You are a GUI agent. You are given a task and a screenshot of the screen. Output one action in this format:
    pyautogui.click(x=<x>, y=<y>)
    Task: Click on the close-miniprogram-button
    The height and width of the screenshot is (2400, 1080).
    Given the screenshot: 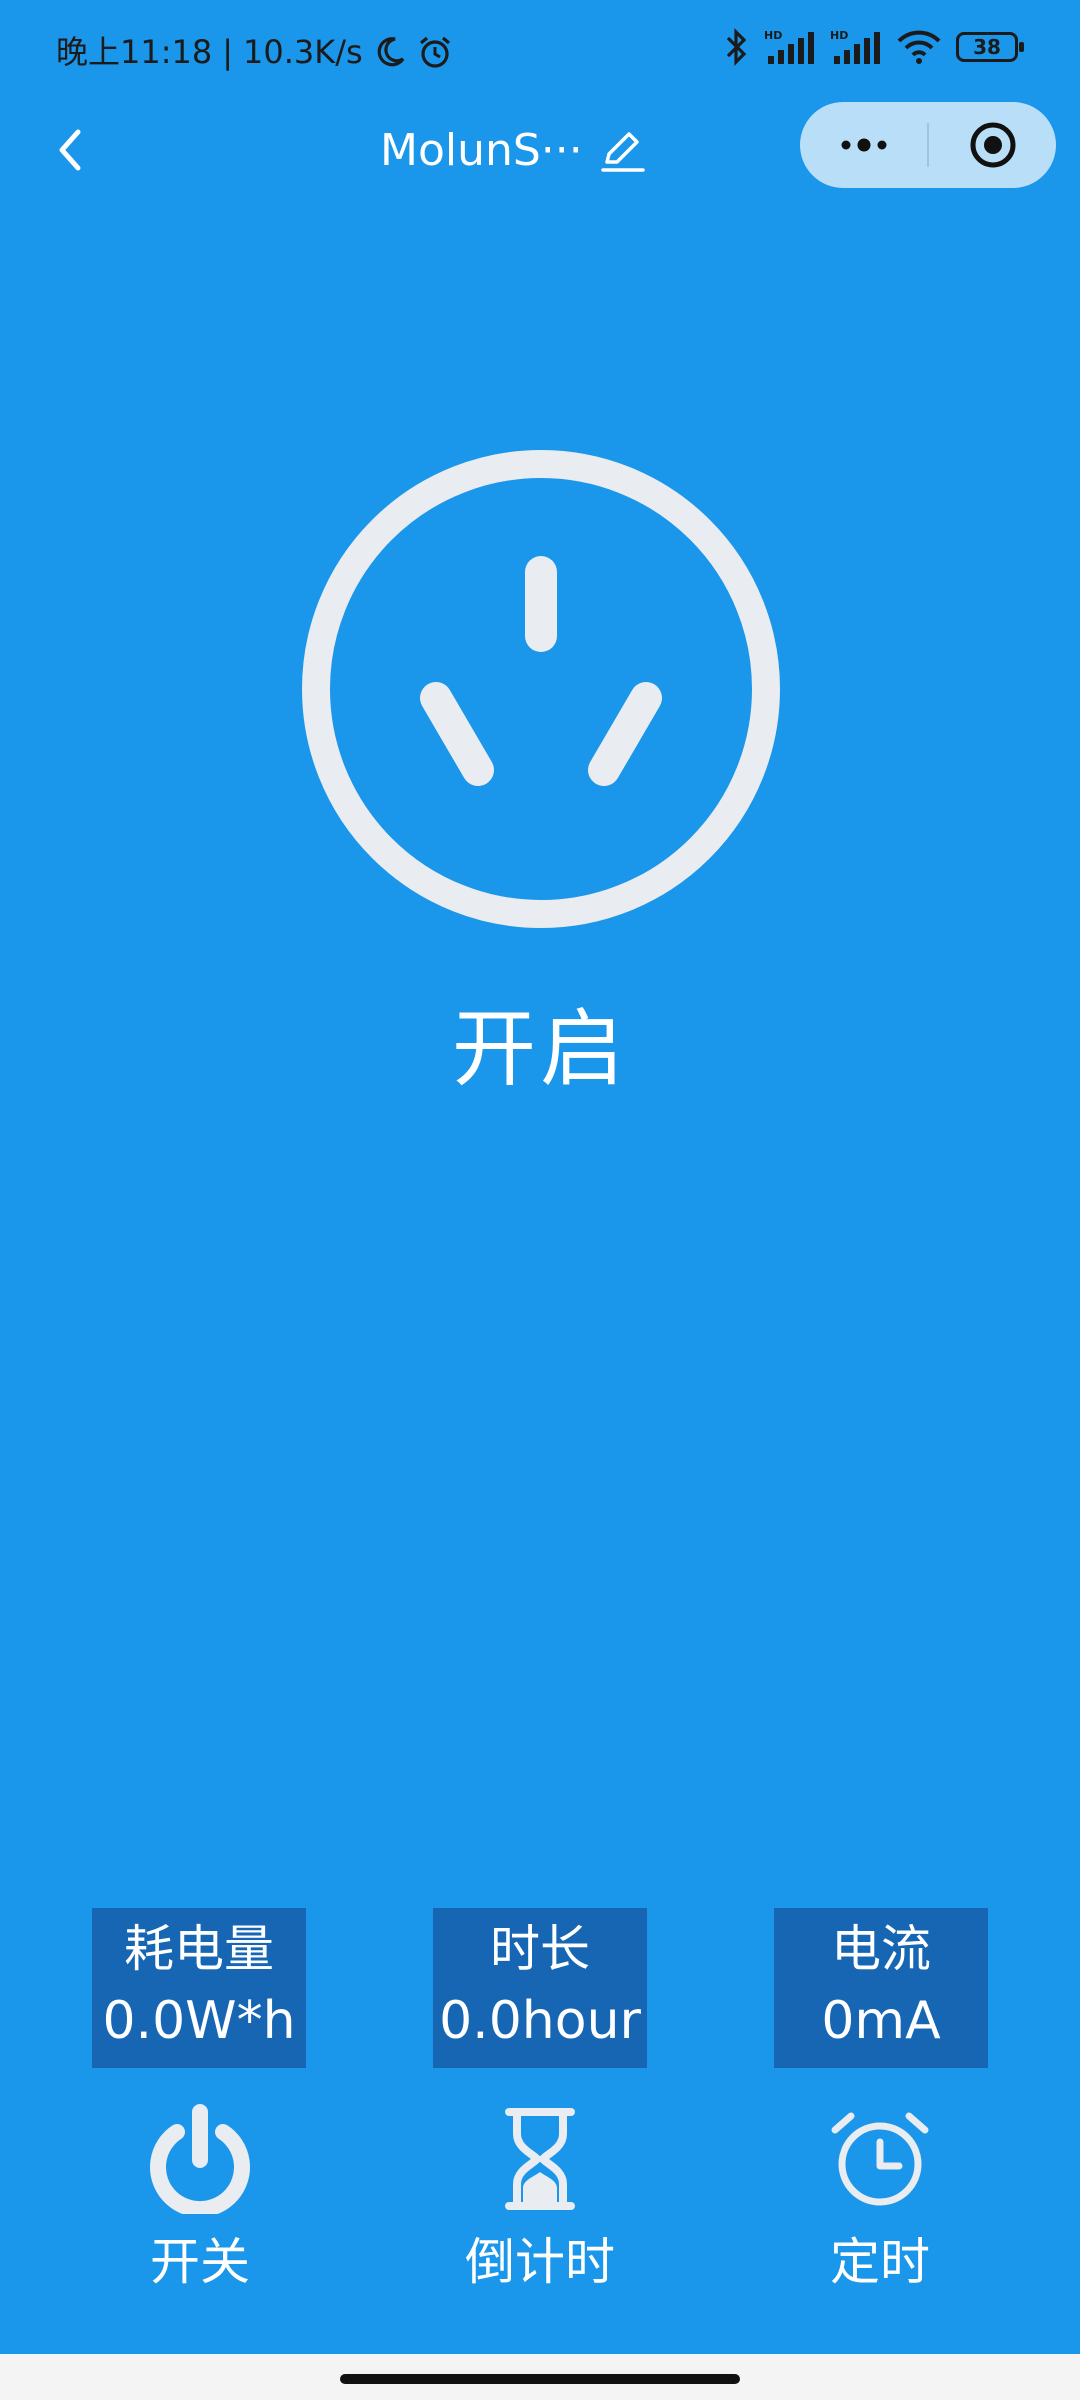 What is the action you would take?
    pyautogui.click(x=992, y=145)
    